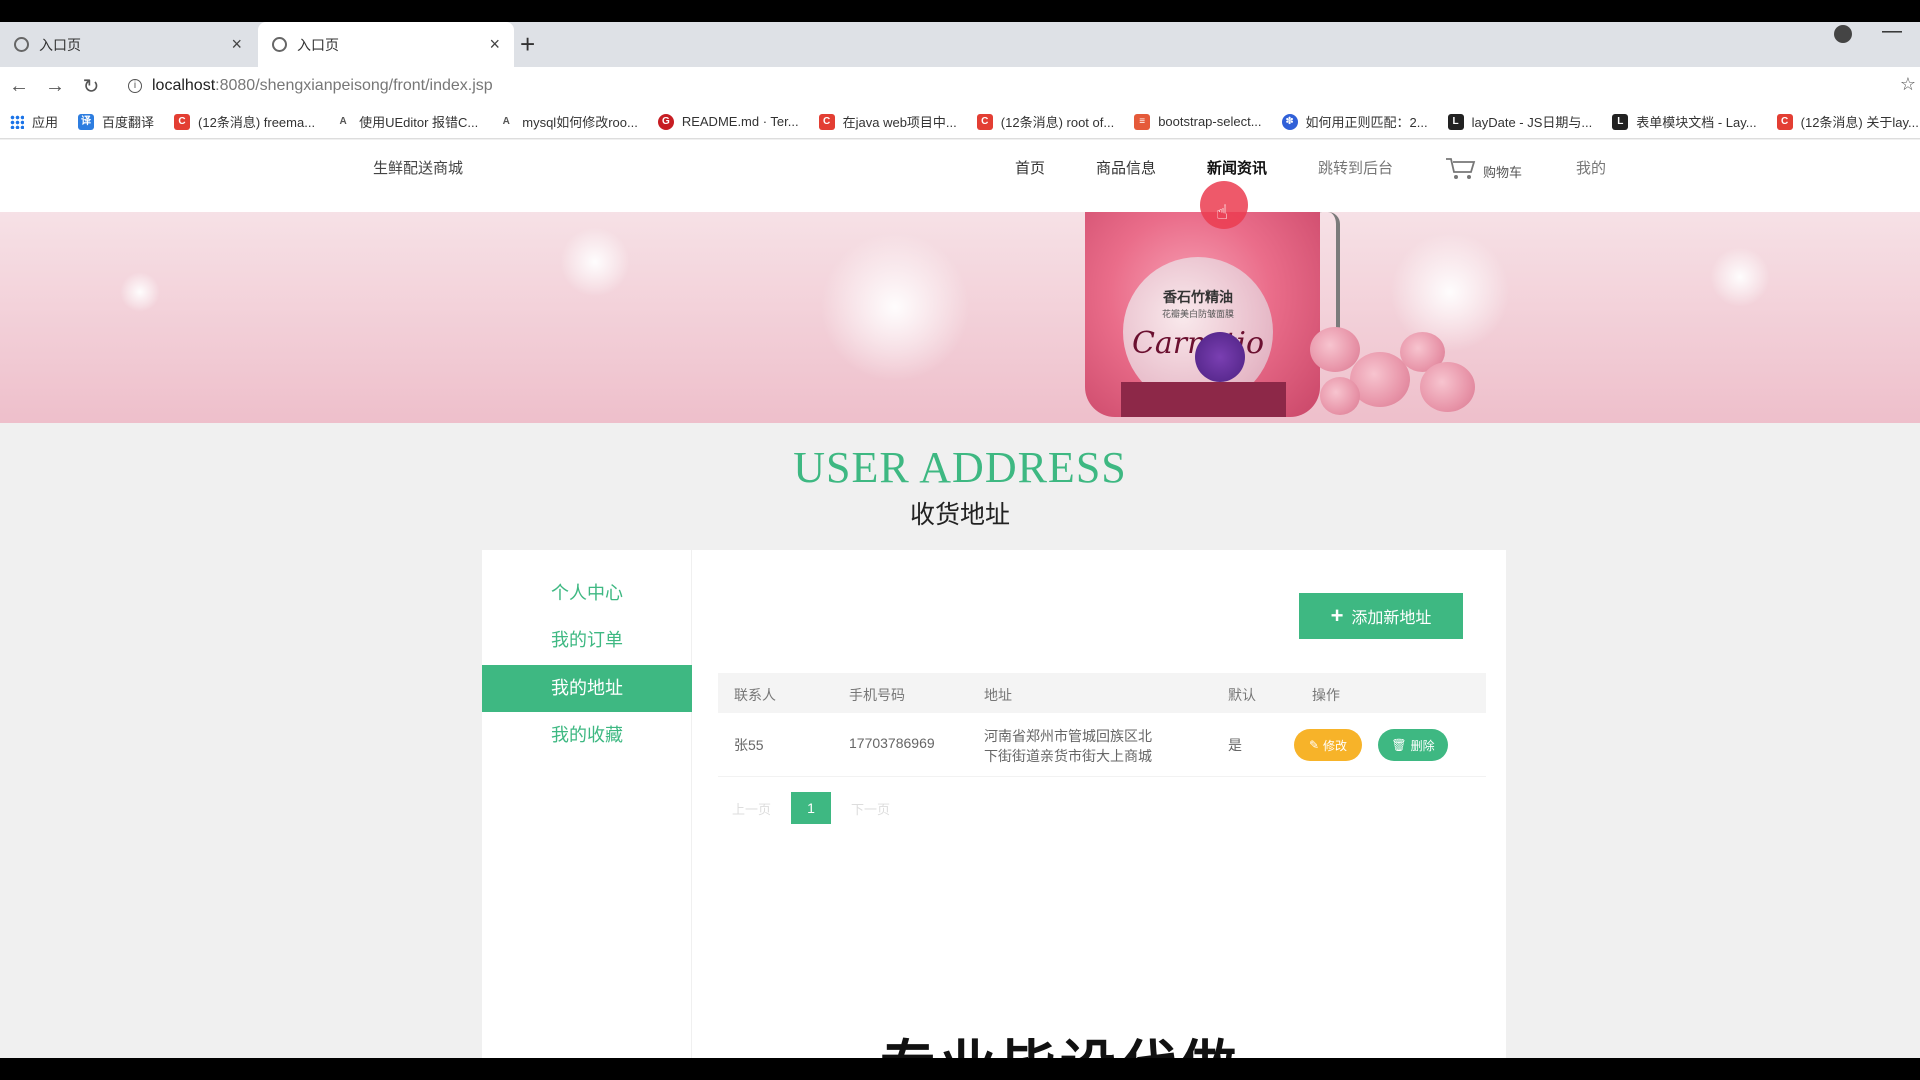  What do you see at coordinates (870, 808) in the screenshot?
I see `next-page-link: 下一页` at bounding box center [870, 808].